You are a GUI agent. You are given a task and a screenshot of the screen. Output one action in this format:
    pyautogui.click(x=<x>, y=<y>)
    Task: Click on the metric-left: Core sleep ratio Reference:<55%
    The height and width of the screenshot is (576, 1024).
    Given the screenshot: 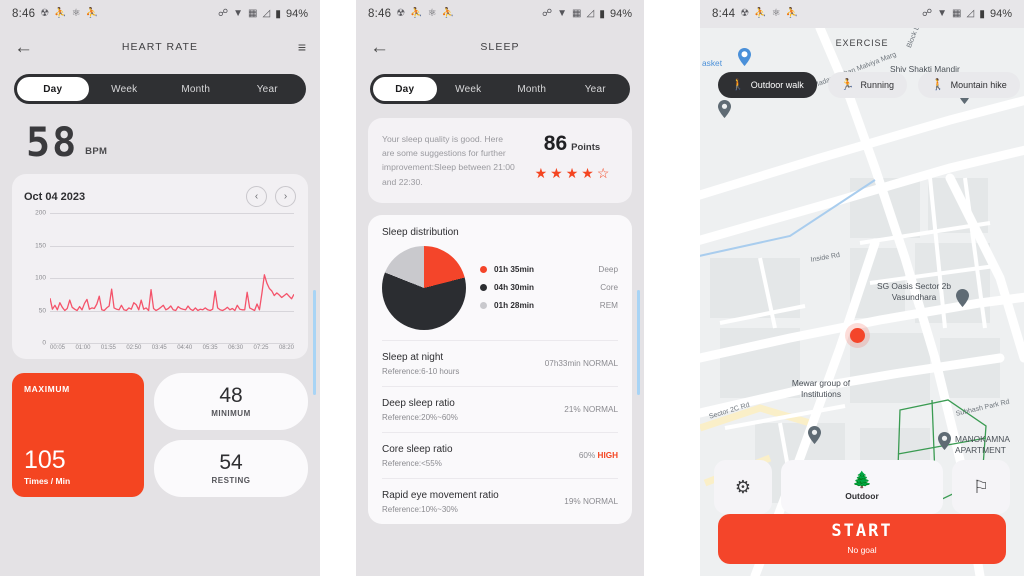 What is the action you would take?
    pyautogui.click(x=480, y=456)
    